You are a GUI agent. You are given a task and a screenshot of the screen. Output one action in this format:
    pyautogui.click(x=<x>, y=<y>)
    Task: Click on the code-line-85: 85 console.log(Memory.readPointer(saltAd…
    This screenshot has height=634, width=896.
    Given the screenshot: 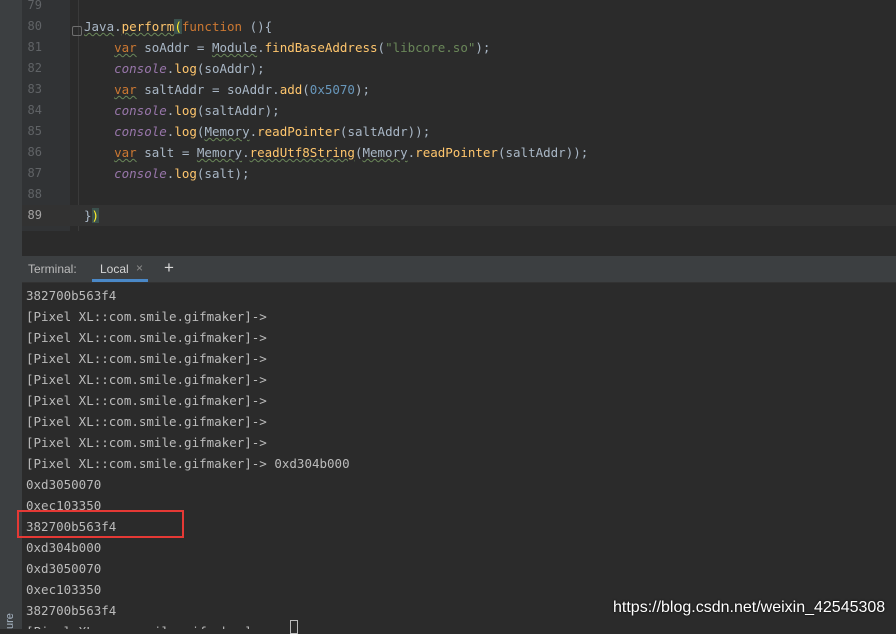 What is the action you would take?
    pyautogui.click(x=459, y=131)
    